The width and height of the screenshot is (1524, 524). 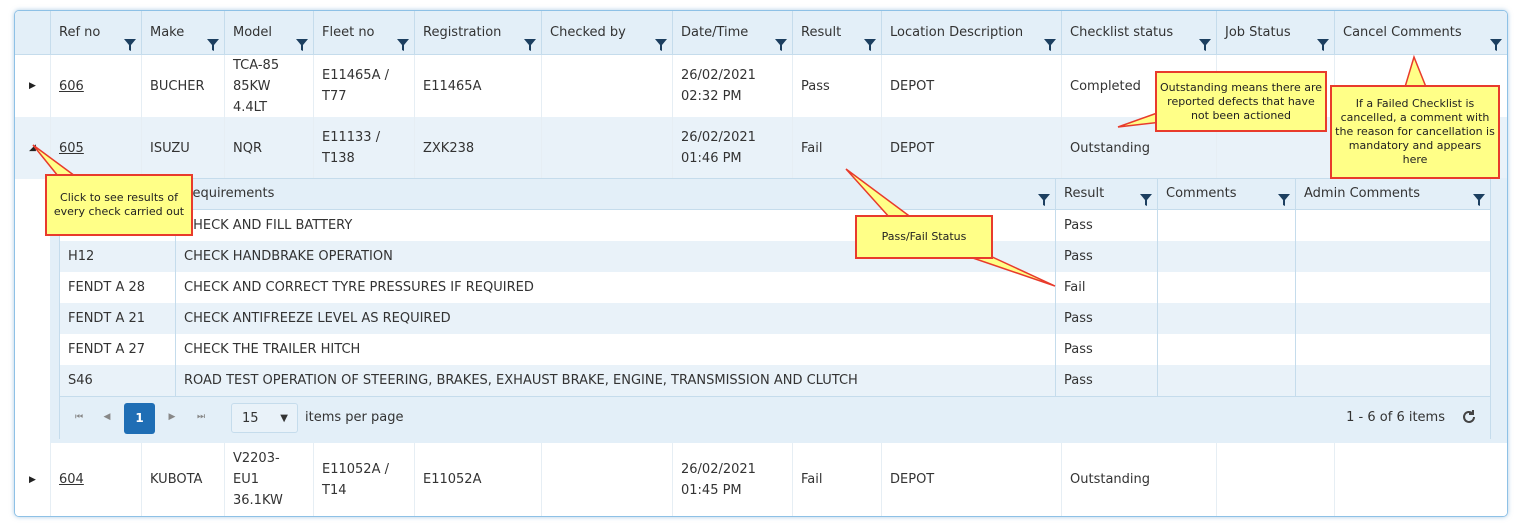 What do you see at coordinates (182, 32) in the screenshot?
I see `column-header-make: Make` at bounding box center [182, 32].